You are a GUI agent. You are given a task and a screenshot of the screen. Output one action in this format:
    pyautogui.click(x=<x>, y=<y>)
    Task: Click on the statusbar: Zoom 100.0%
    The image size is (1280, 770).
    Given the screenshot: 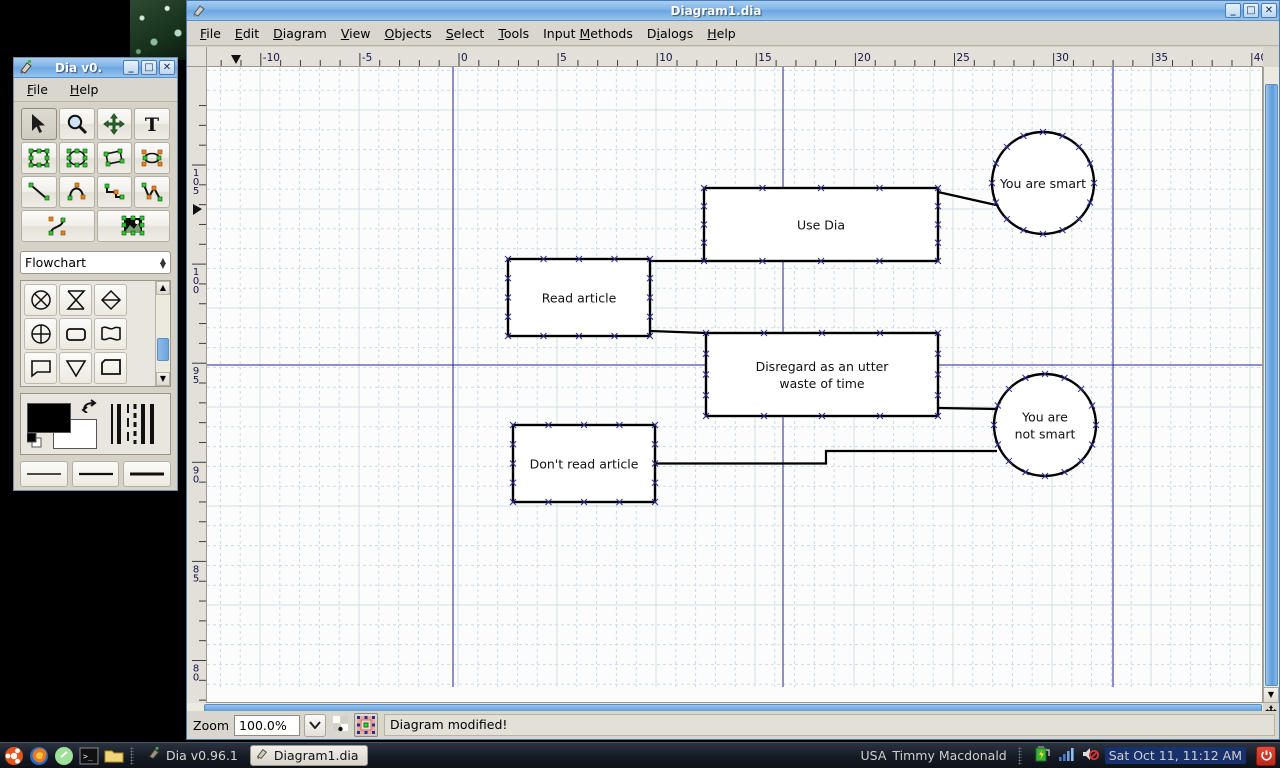 What is the action you would take?
    pyautogui.click(x=733, y=725)
    